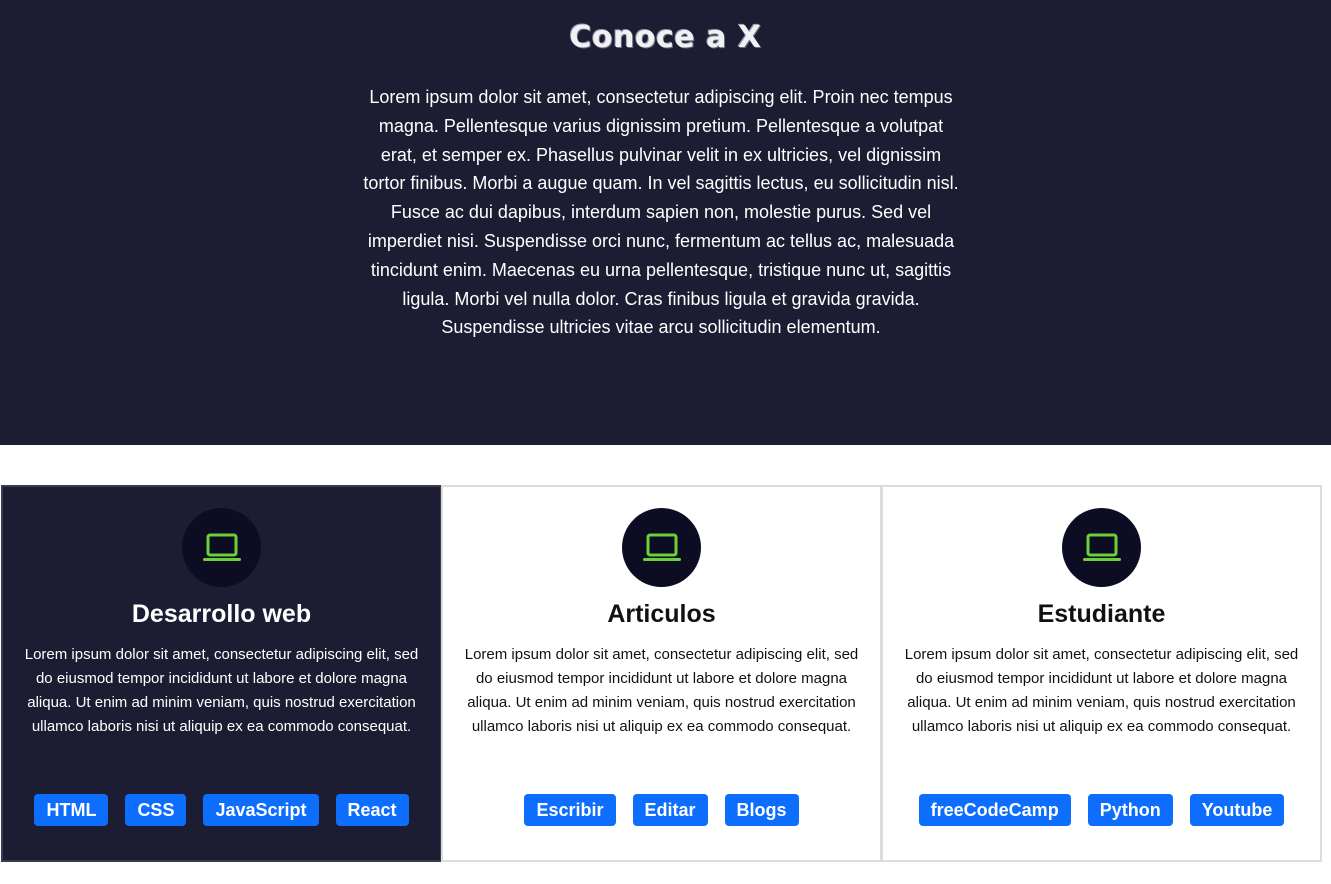  What do you see at coordinates (670, 810) in the screenshot?
I see `tag-button-editar: Editar` at bounding box center [670, 810].